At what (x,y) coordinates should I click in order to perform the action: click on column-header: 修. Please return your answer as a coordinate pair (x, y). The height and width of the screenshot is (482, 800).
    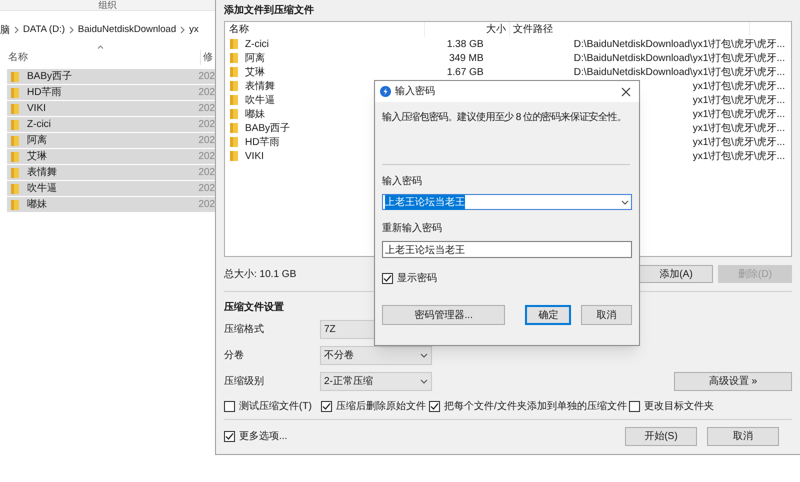
    Looking at the image, I should click on (206, 57).